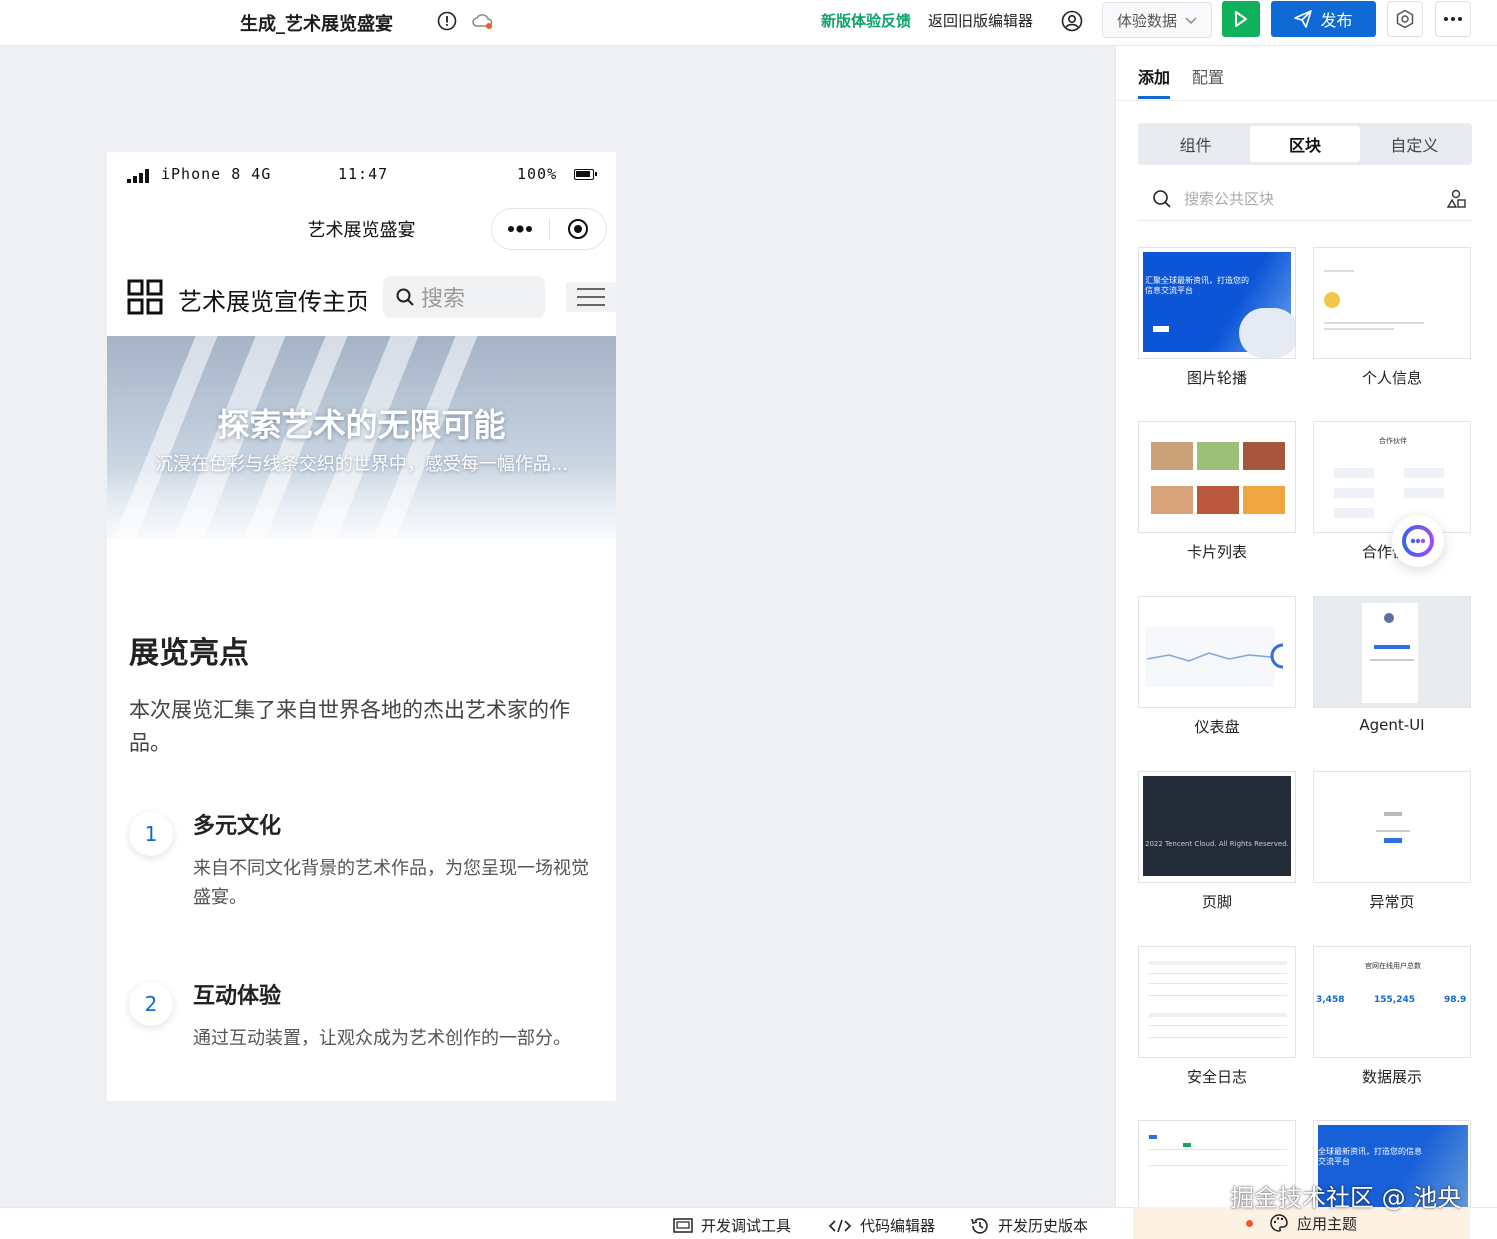 The image size is (1497, 1239). Describe the element at coordinates (1392, 902) in the screenshot. I see `block-card-label: 异常页` at that location.